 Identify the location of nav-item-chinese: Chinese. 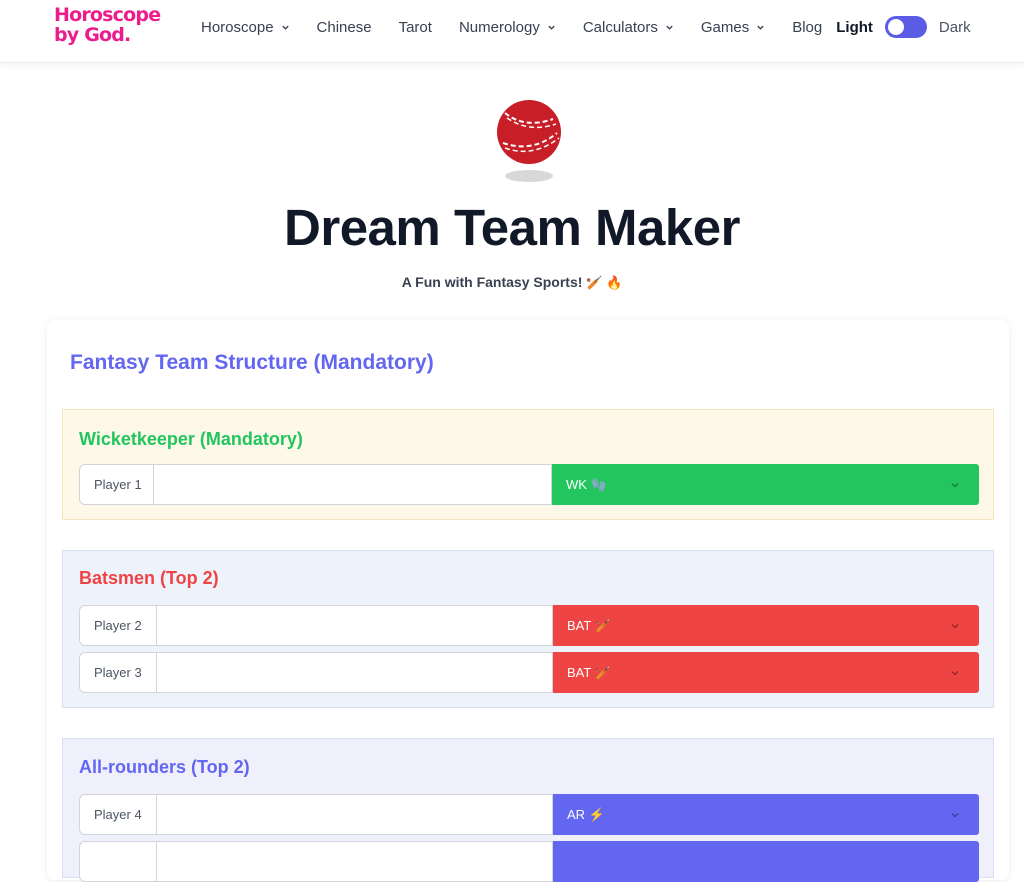
(344, 27).